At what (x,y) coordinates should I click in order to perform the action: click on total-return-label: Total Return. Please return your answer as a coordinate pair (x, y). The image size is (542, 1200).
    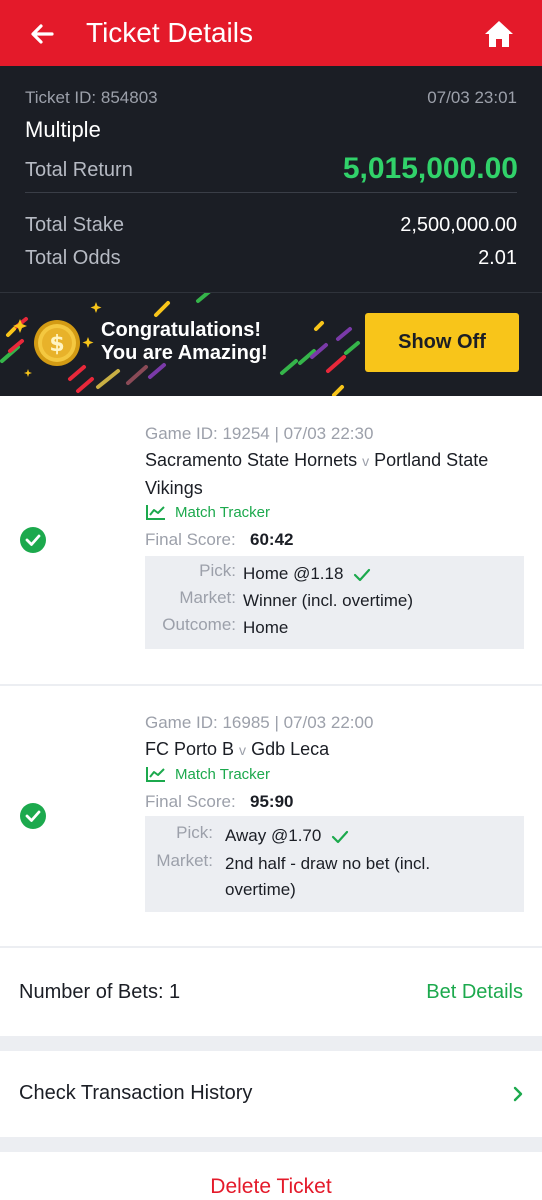
    Looking at the image, I should click on (79, 170).